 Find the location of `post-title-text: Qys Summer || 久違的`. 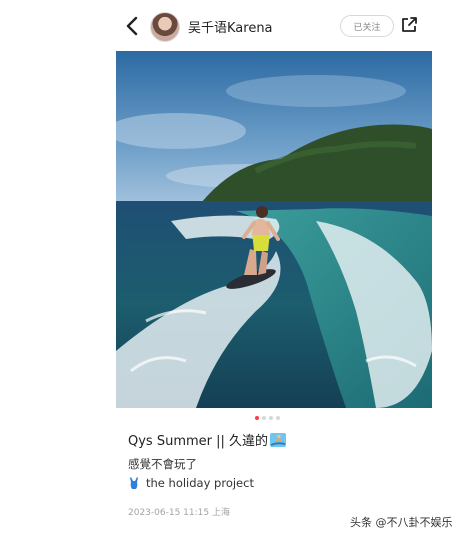

post-title-text: Qys Summer || 久違的 is located at coordinates (198, 441).